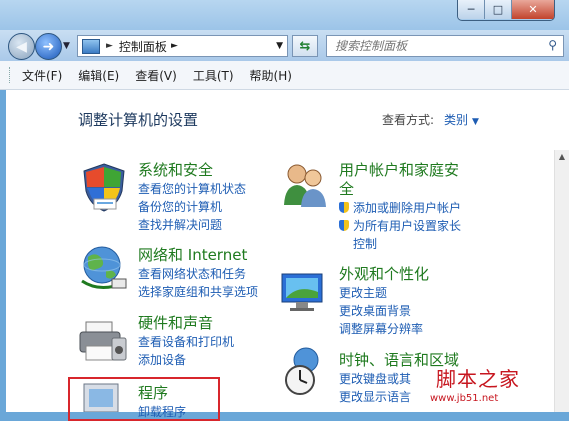  I want to click on menu-edit: 编辑(E), so click(98, 75).